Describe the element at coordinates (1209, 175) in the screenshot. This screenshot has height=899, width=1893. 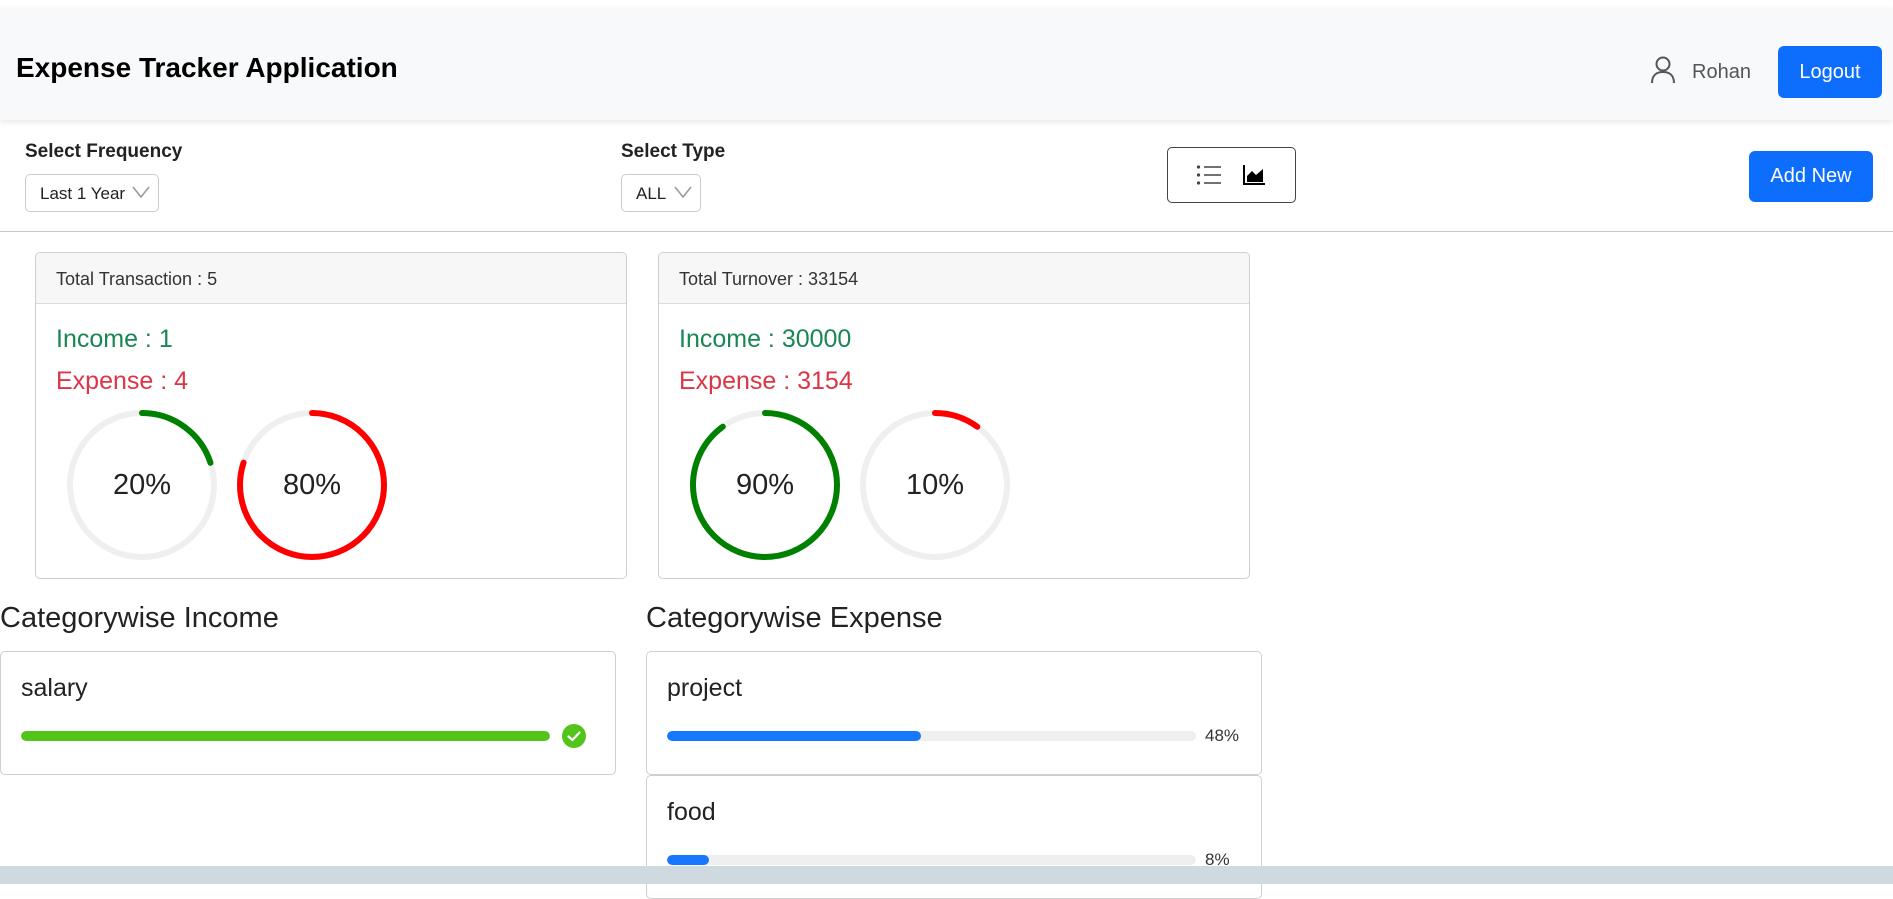
I see `list-icon` at that location.